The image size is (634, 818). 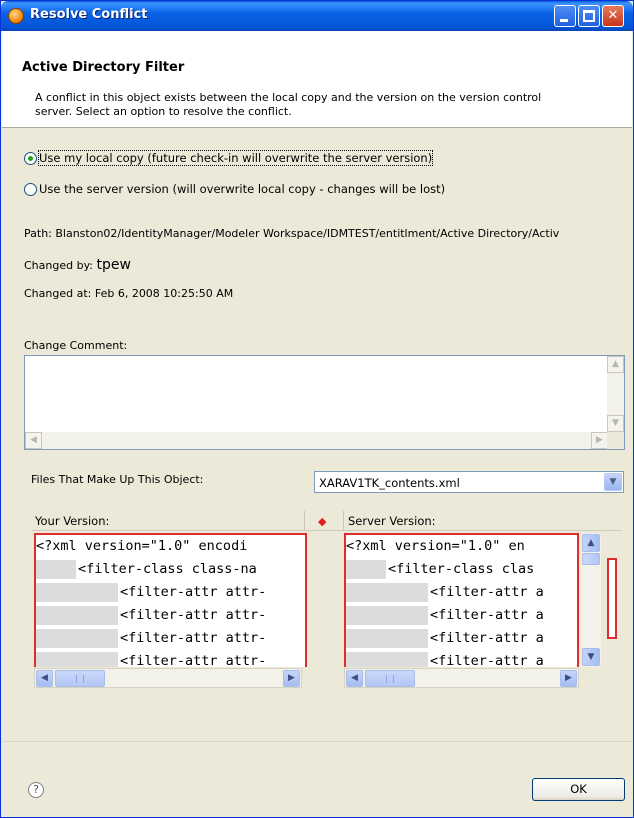 I want to click on maximize-icon, so click(x=589, y=16).